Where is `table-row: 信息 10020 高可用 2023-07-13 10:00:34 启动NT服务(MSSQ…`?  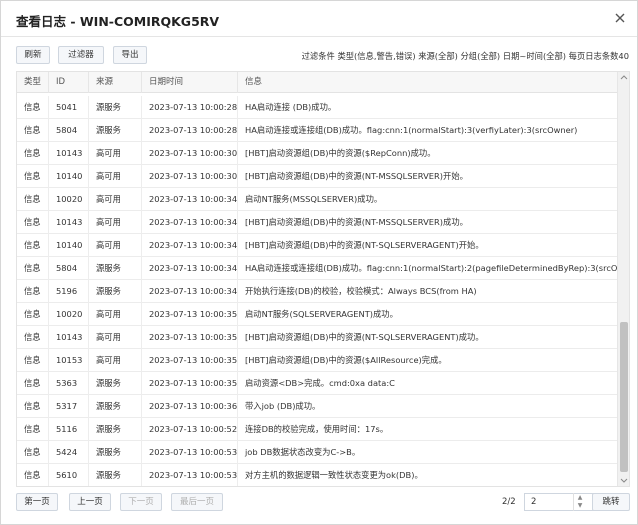 table-row: 信息 10020 高可用 2023-07-13 10:00:34 启动NT服务(MSSQ… is located at coordinates (317, 199).